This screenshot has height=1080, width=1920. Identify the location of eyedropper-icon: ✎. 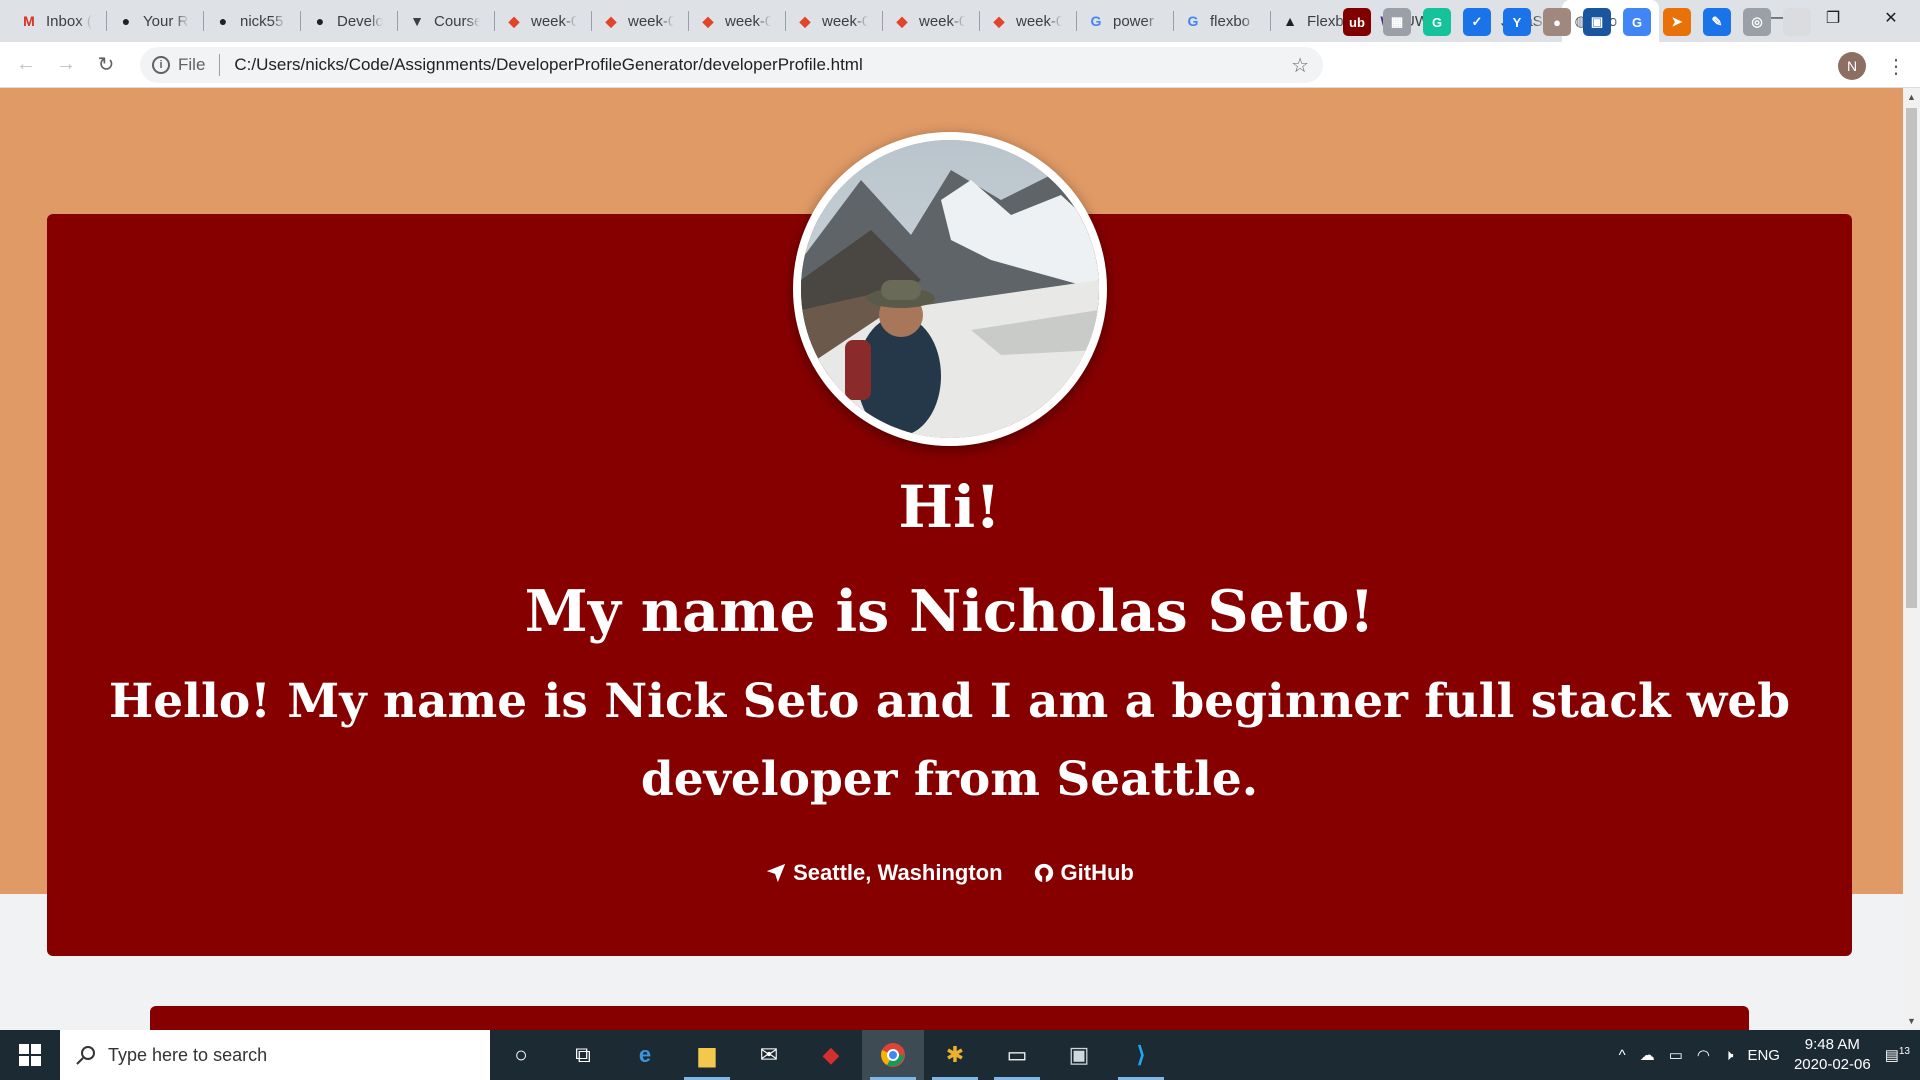
(1717, 22).